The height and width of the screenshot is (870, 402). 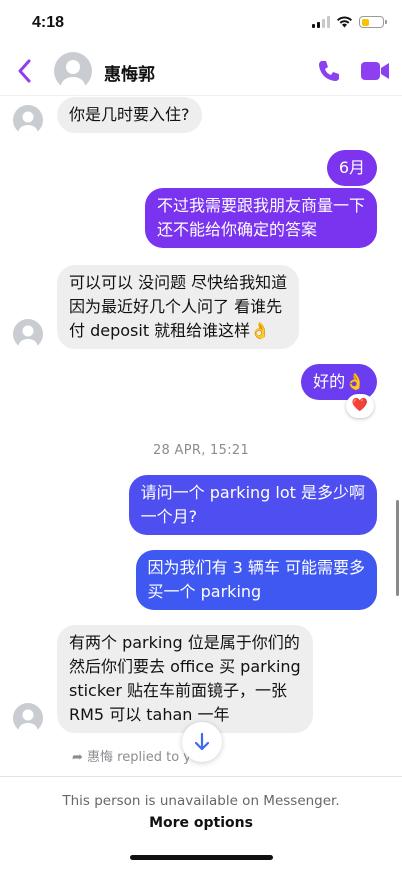 I want to click on more-options-link: More options, so click(x=201, y=823).